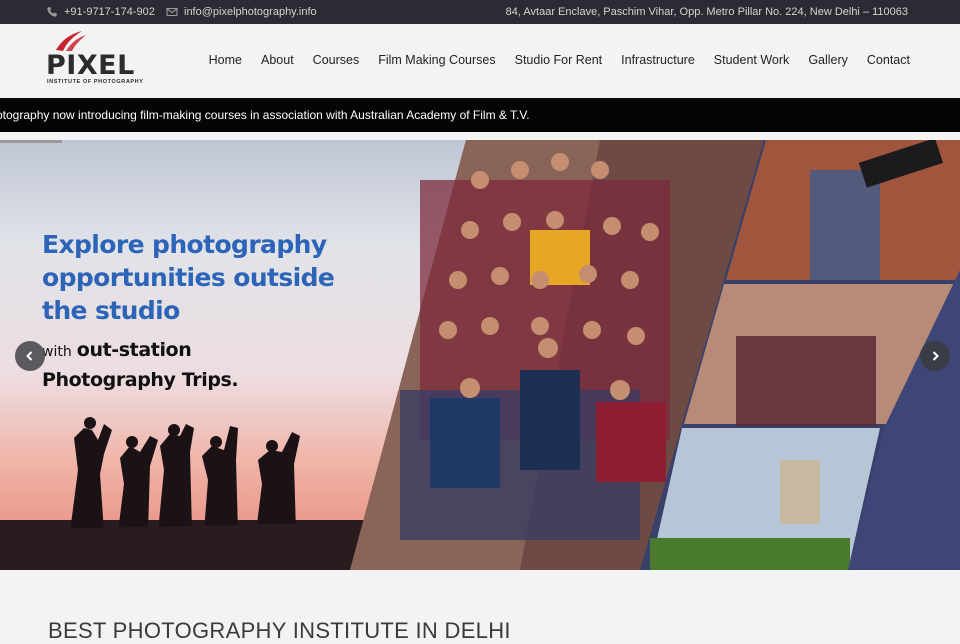 The height and width of the screenshot is (644, 960). What do you see at coordinates (90, 65) in the screenshot?
I see `logo-wordmark: PIXEL` at bounding box center [90, 65].